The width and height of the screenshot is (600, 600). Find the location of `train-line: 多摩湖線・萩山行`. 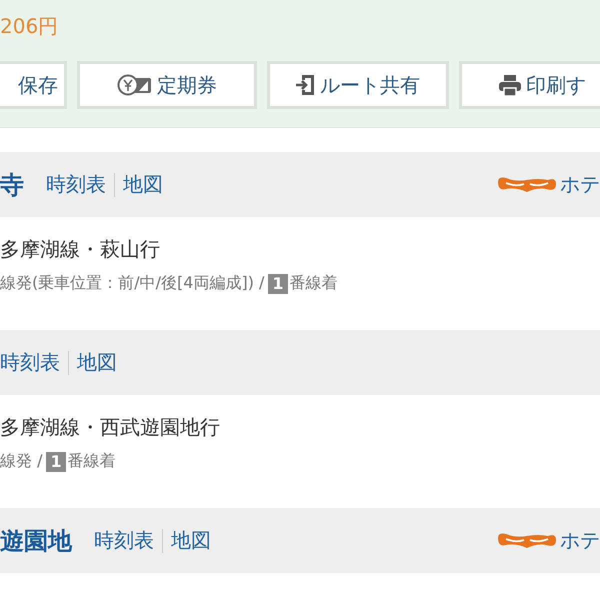

train-line: 多摩湖線・萩山行 is located at coordinates (80, 249).